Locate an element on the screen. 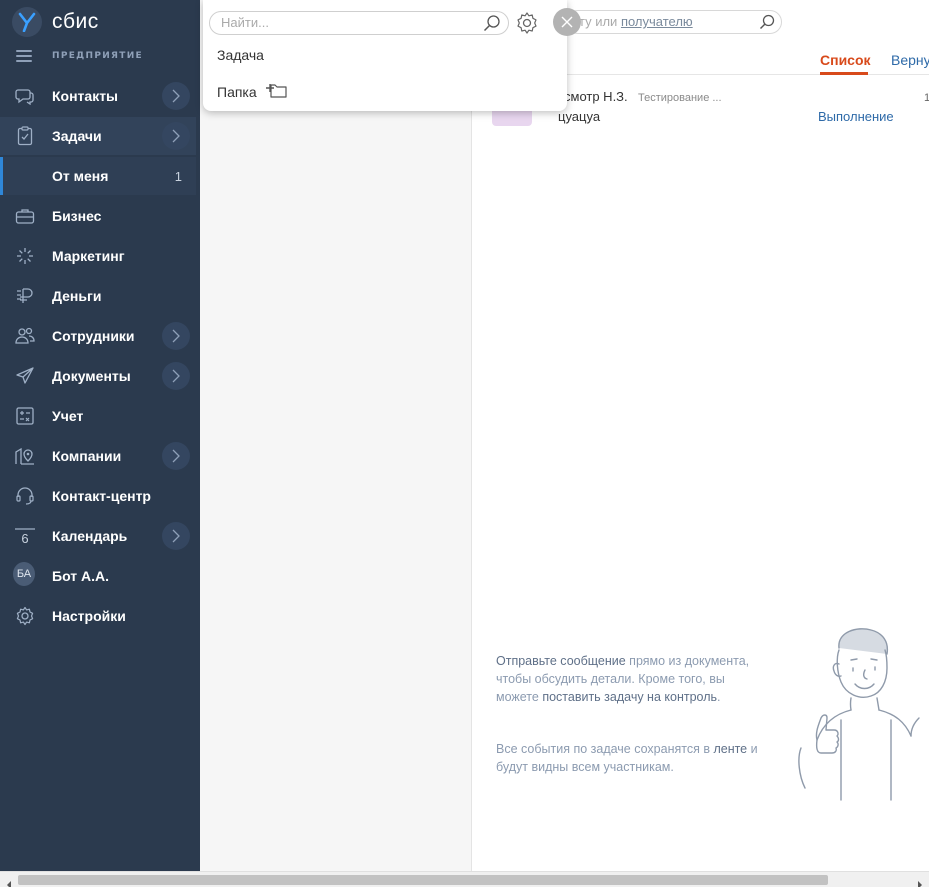  nav-item-from-me: От меня 1 is located at coordinates (98, 176).